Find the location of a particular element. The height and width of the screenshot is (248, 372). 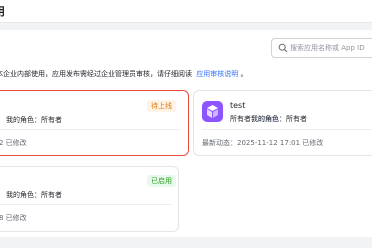

search-box is located at coordinates (321, 48).